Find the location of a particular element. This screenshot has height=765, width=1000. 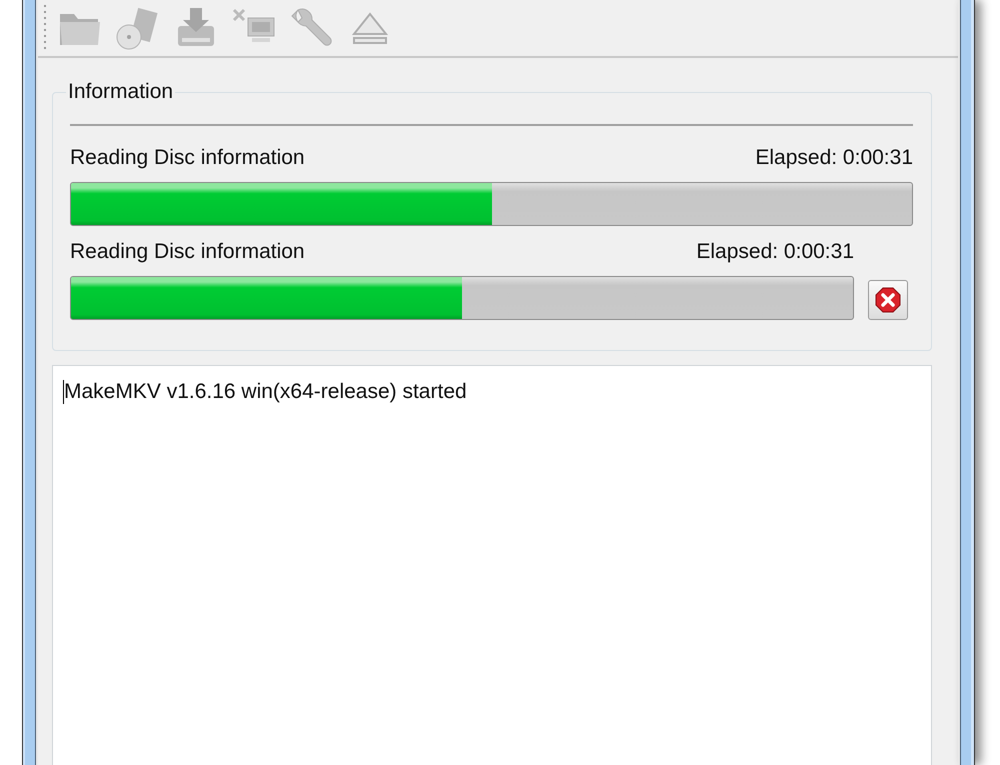

group-title: Information is located at coordinates (120, 92).